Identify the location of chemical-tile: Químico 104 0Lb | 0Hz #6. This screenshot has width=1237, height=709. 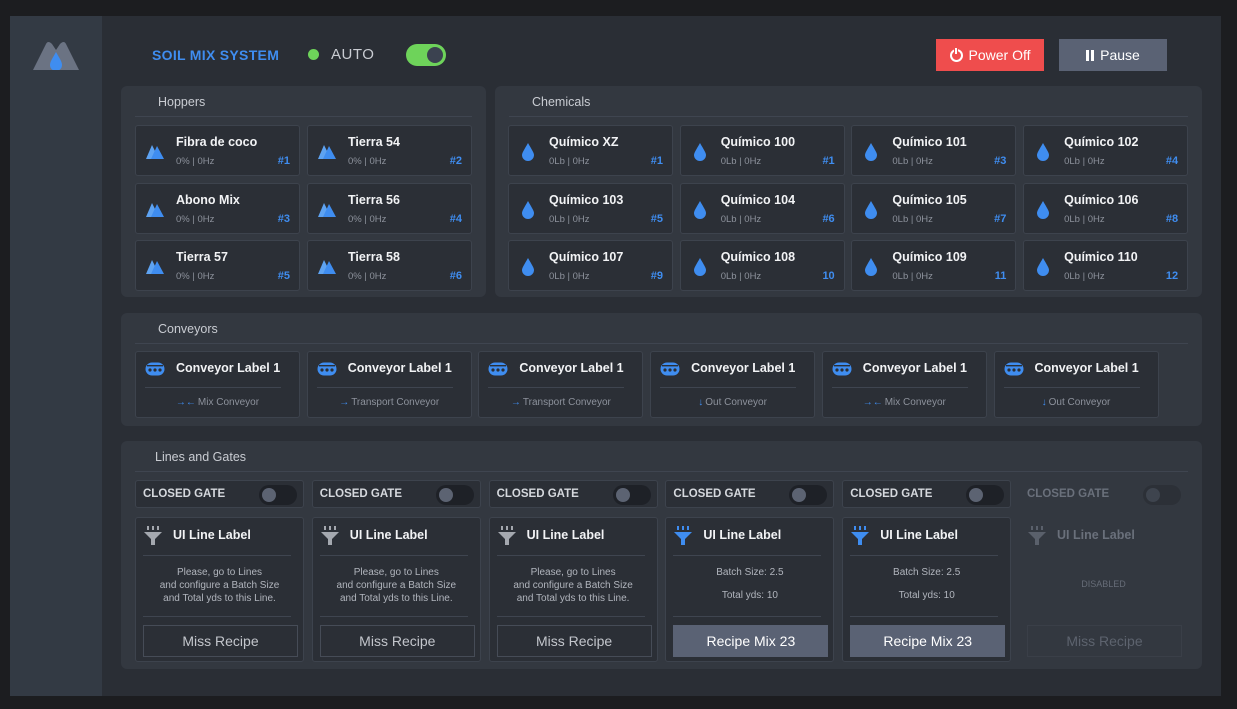
(762, 208).